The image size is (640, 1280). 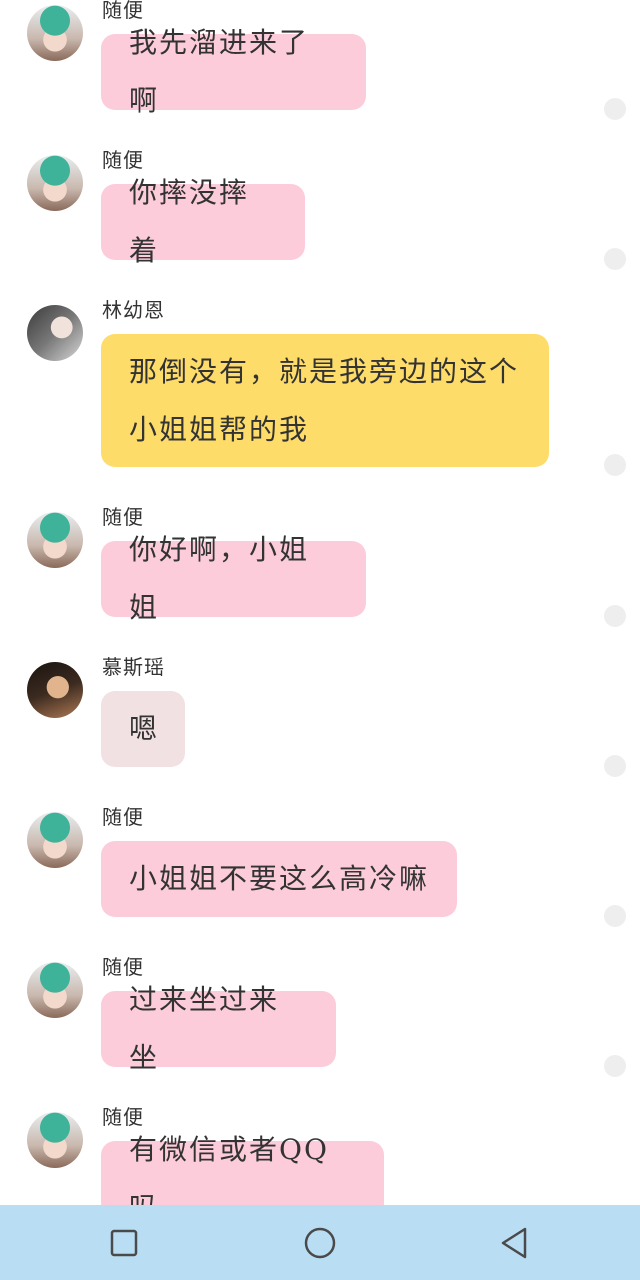 I want to click on message-bubble: 我先溜进来了啊, so click(x=233, y=71).